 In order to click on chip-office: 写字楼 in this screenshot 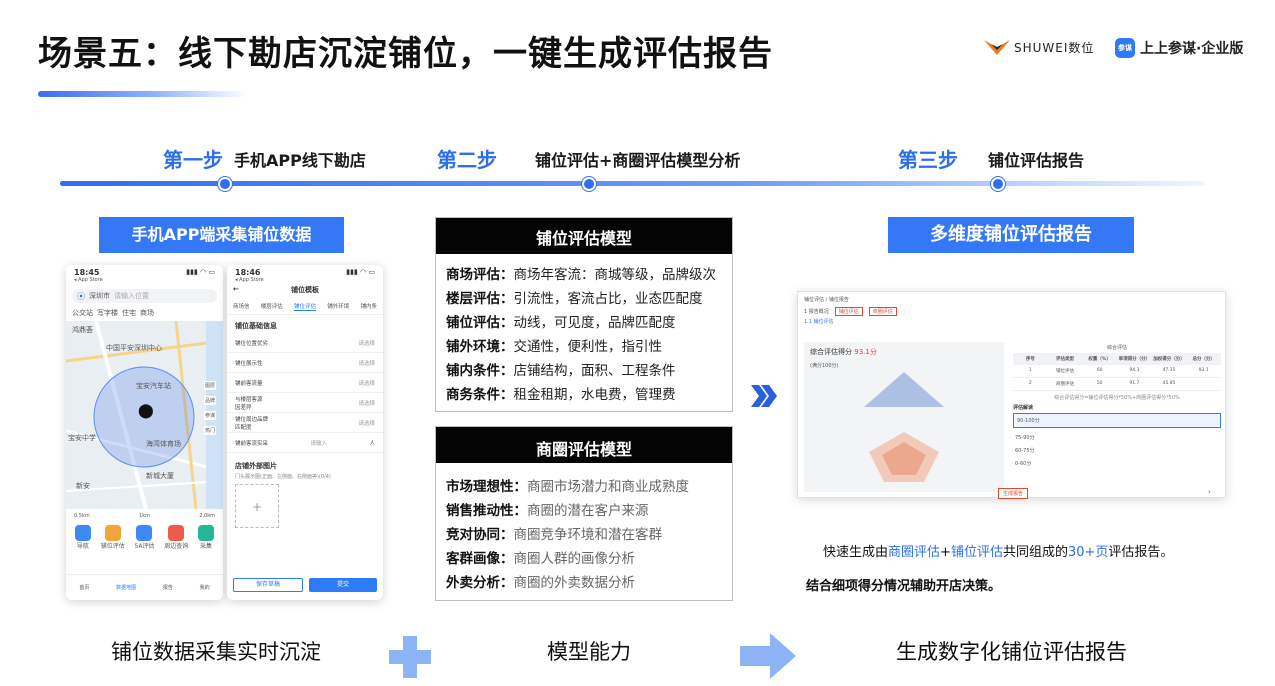, I will do `click(107, 313)`.